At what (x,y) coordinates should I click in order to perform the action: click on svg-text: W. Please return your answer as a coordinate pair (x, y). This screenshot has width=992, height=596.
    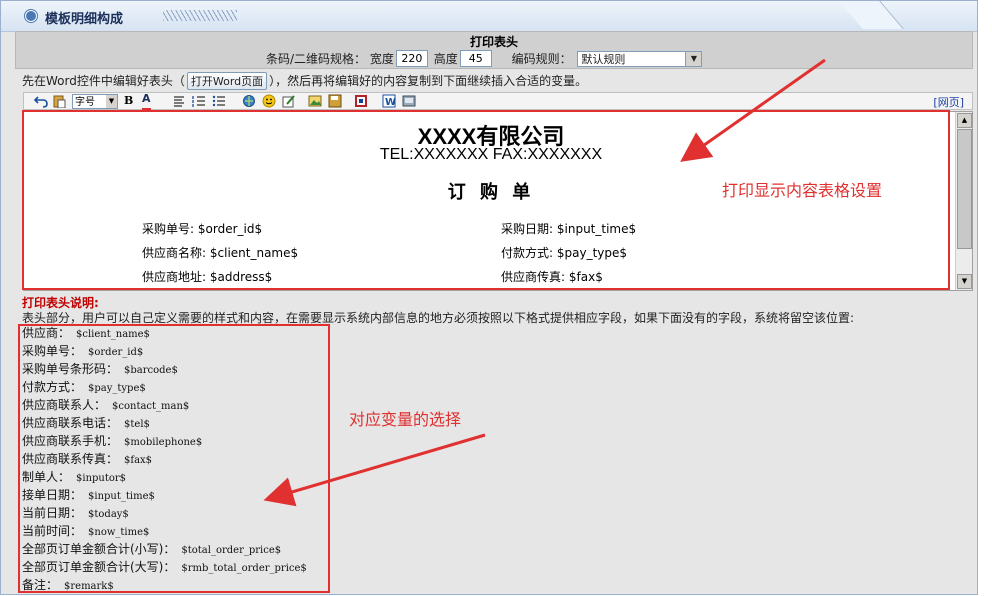
    Looking at the image, I should click on (390, 102).